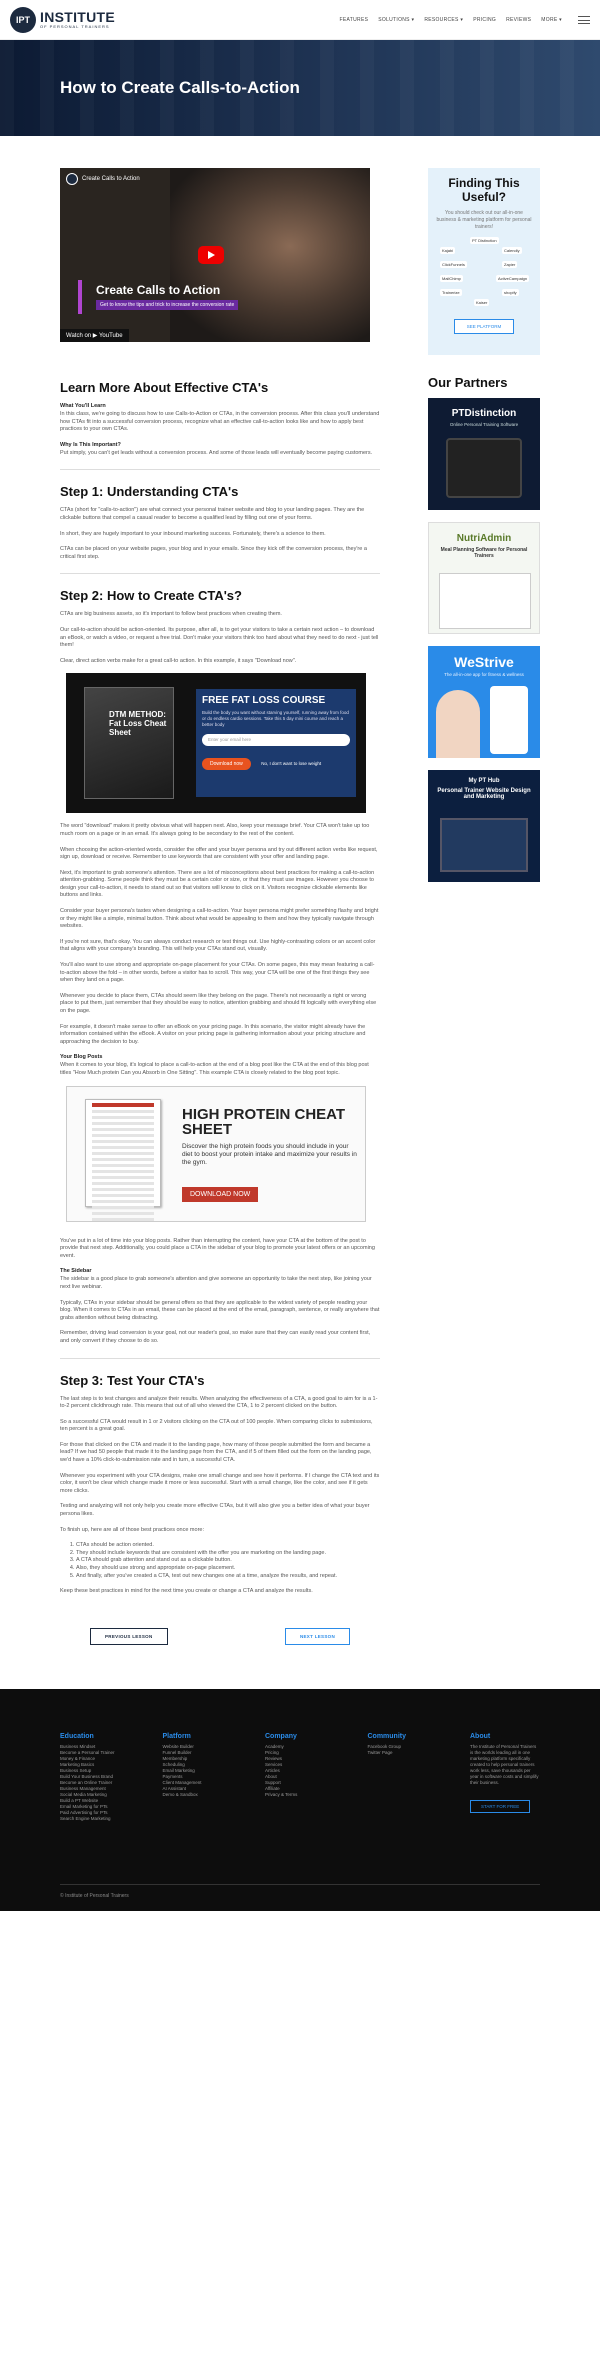  I want to click on download-now-button: Download now, so click(226, 764).